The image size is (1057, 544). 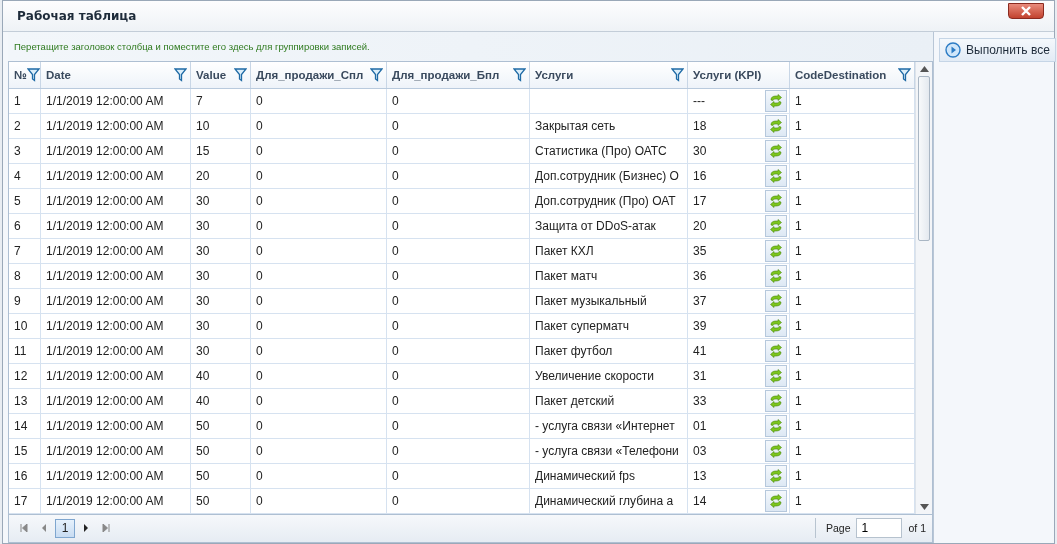 What do you see at coordinates (700, 350) in the screenshot?
I see `table-cell: 41` at bounding box center [700, 350].